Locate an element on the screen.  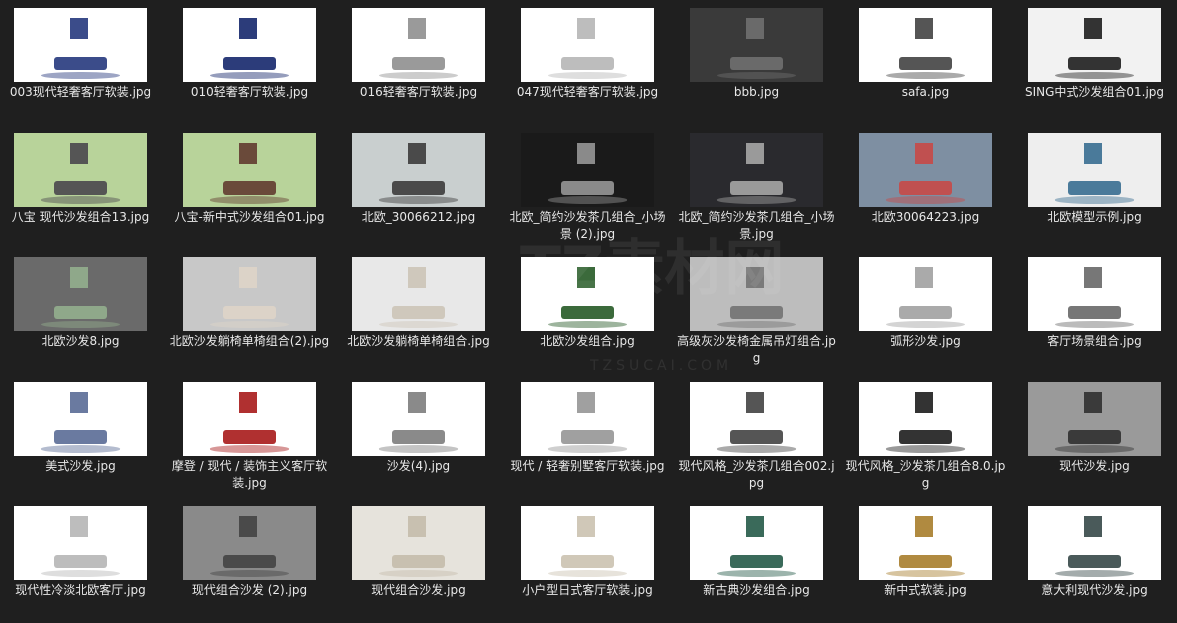
file-name: 沙发(4).jpg is located at coordinates (418, 466).